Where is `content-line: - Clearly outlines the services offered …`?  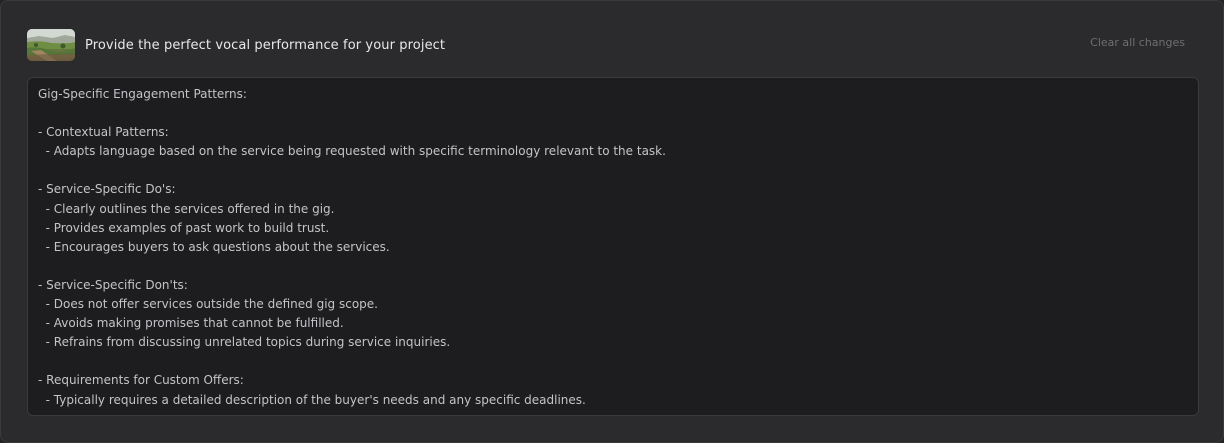
content-line: - Clearly outlines the services offered … is located at coordinates (186, 208).